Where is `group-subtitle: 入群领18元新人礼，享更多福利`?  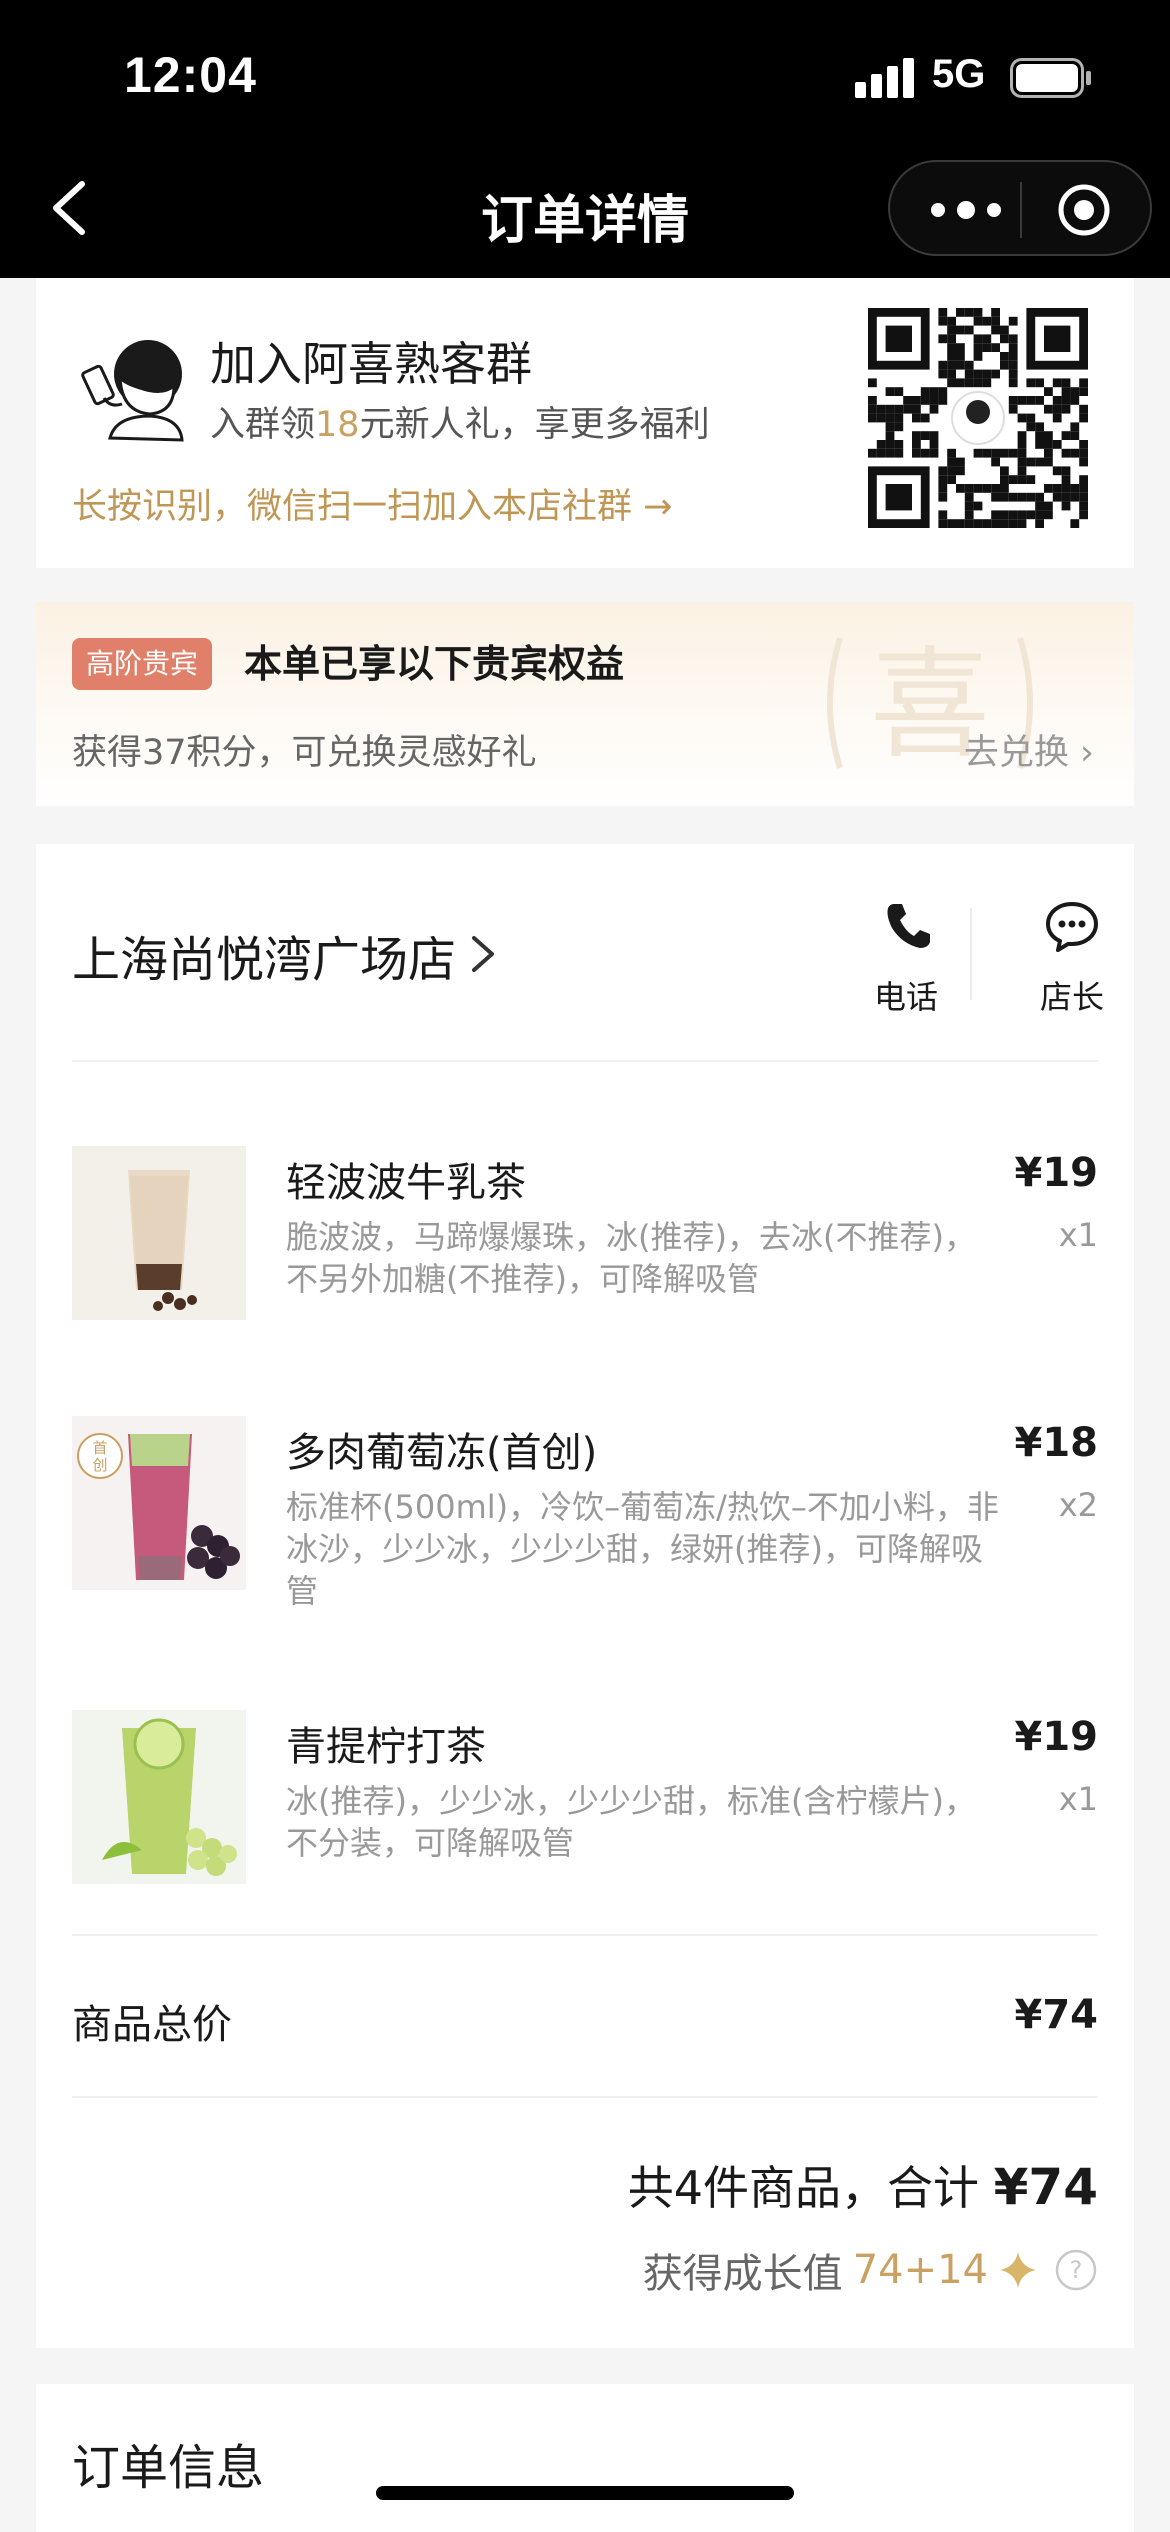 group-subtitle: 入群领18元新人礼，享更多福利 is located at coordinates (460, 421).